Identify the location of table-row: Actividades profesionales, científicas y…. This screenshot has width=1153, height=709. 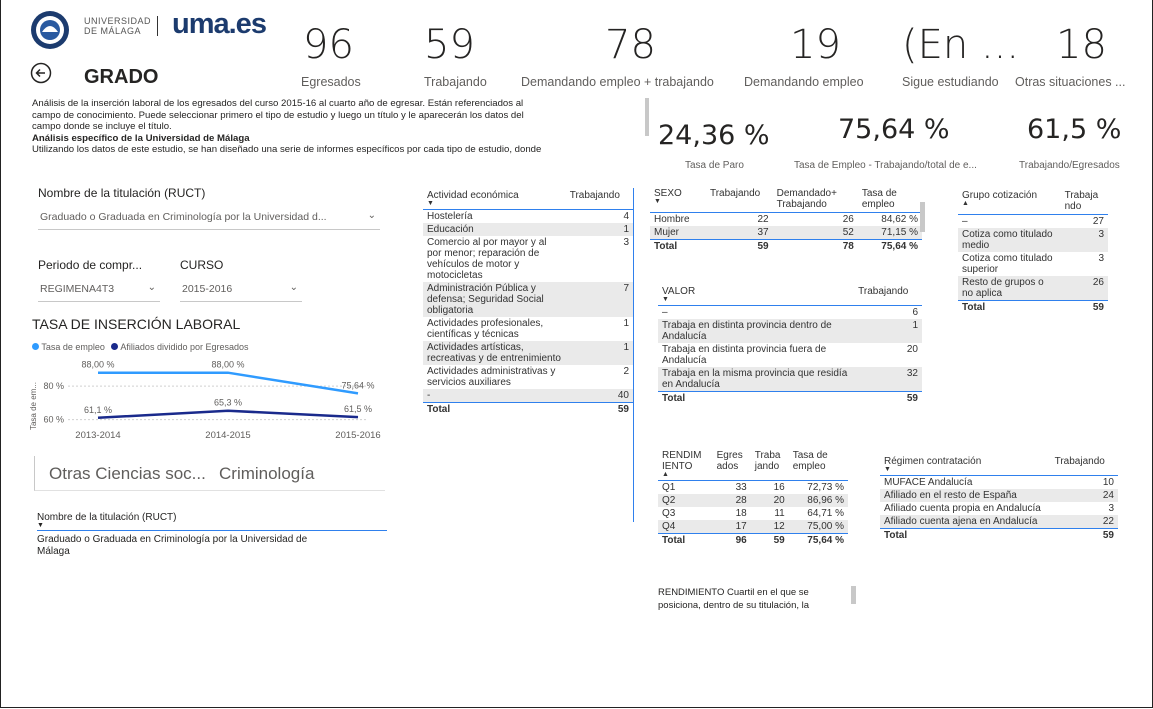
(528, 329).